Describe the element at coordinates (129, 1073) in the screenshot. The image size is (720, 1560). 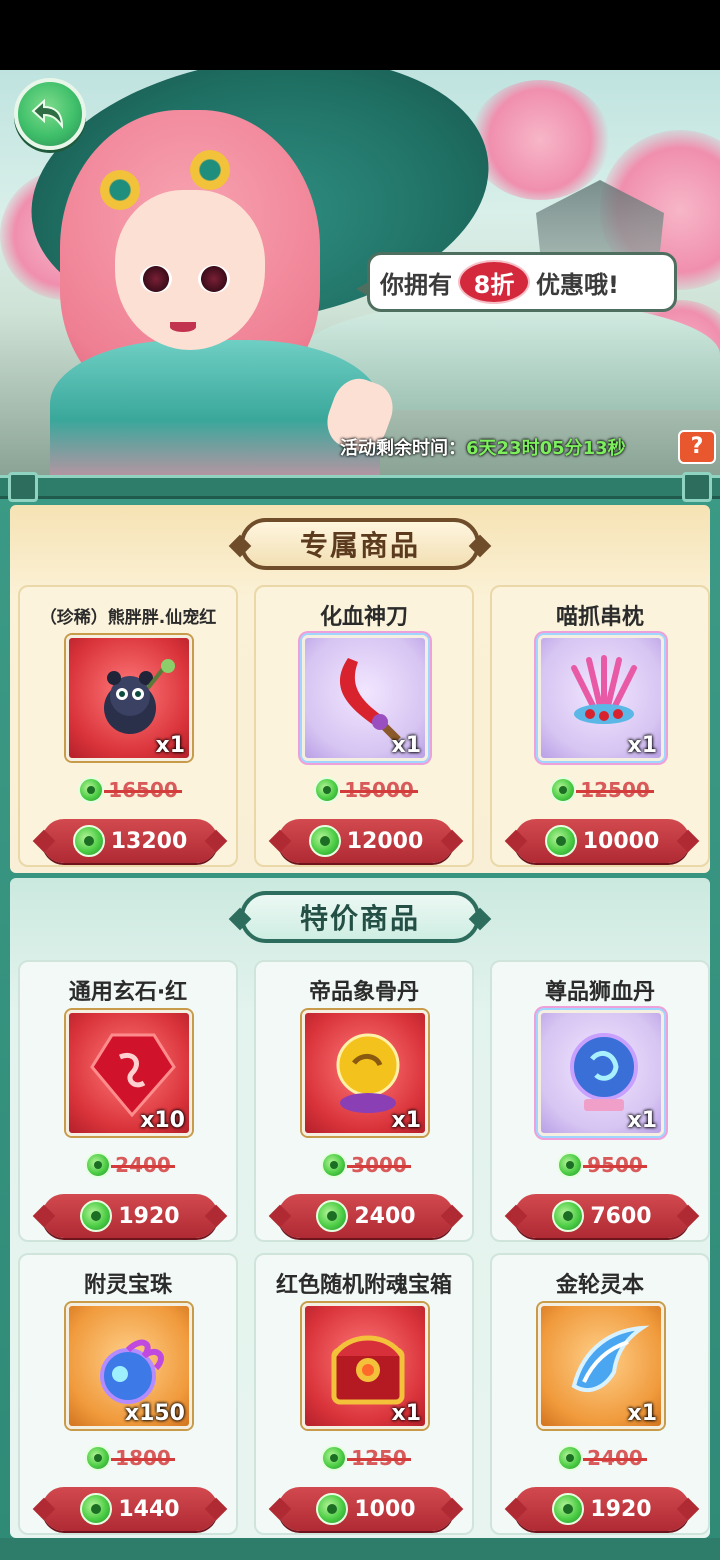
I see `product-icon-frame: x10` at that location.